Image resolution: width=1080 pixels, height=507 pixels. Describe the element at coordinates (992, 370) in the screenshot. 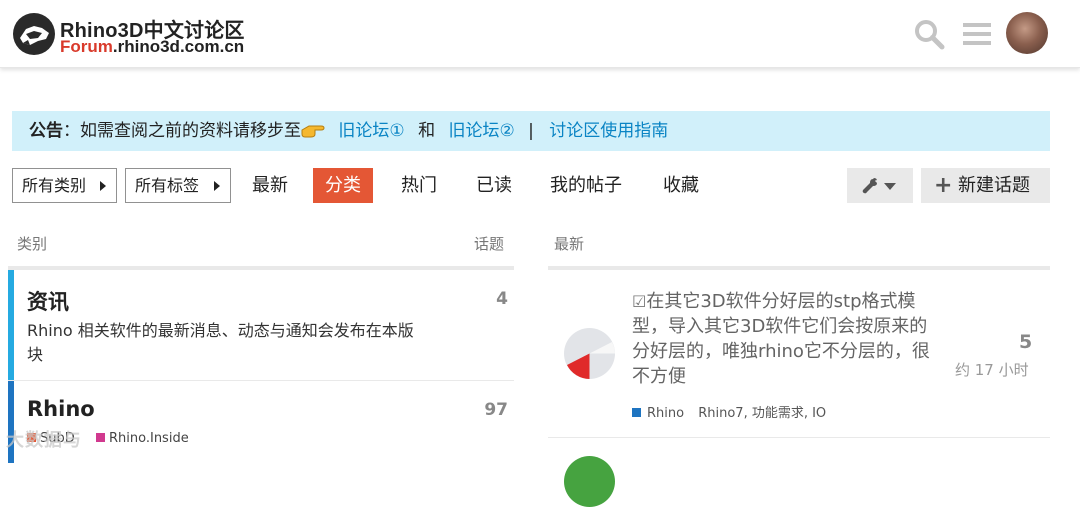

I see `topic-time: 约 17 小时` at that location.